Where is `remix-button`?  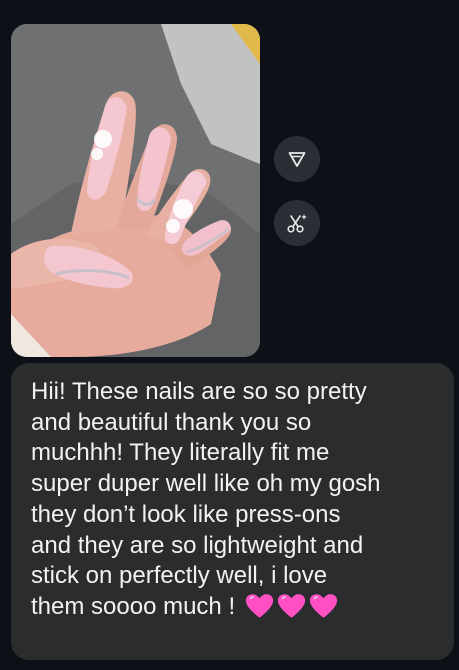
remix-button is located at coordinates (297, 223).